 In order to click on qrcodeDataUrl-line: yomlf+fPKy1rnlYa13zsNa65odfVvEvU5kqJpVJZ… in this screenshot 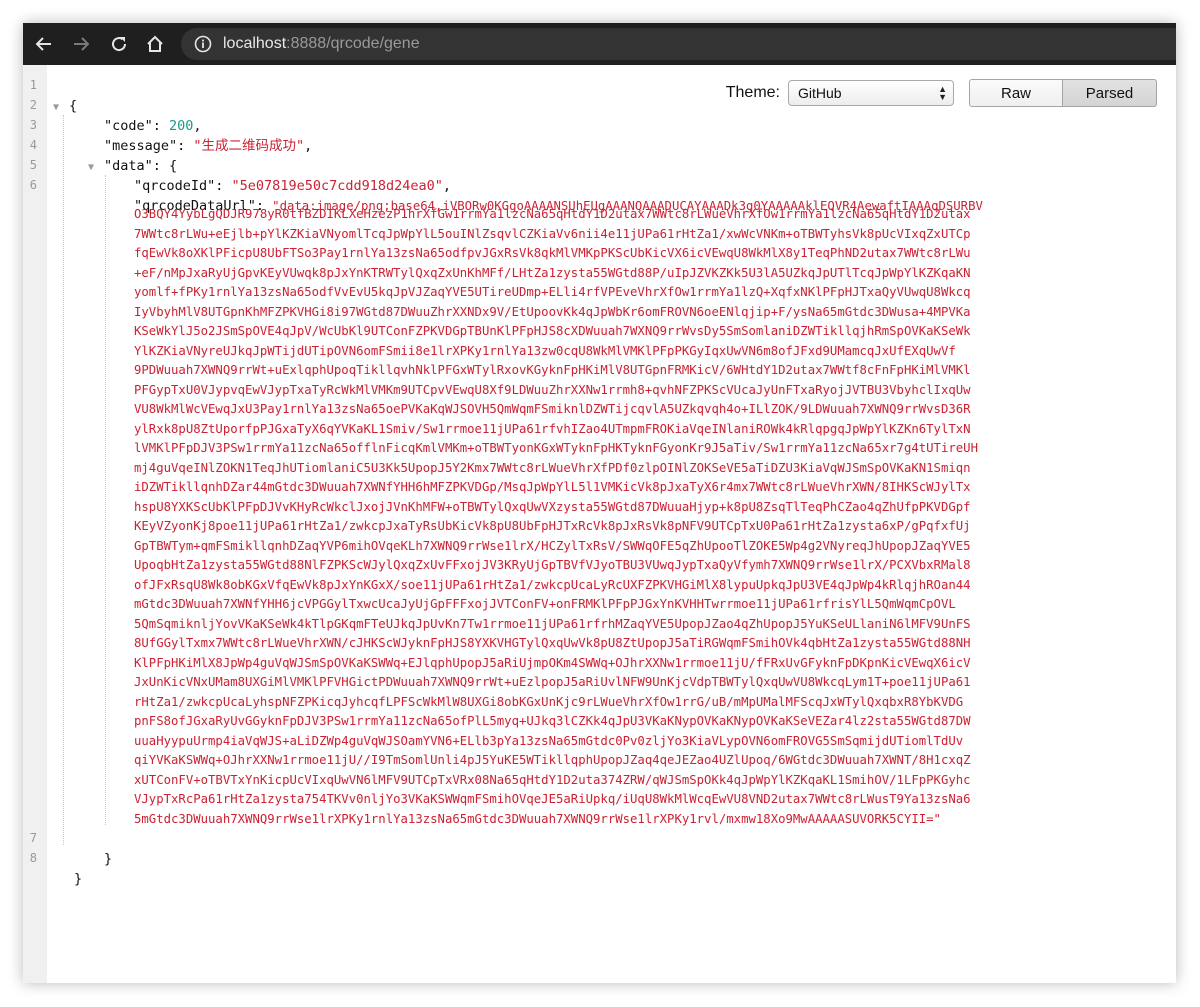, I will do `click(552, 292)`.